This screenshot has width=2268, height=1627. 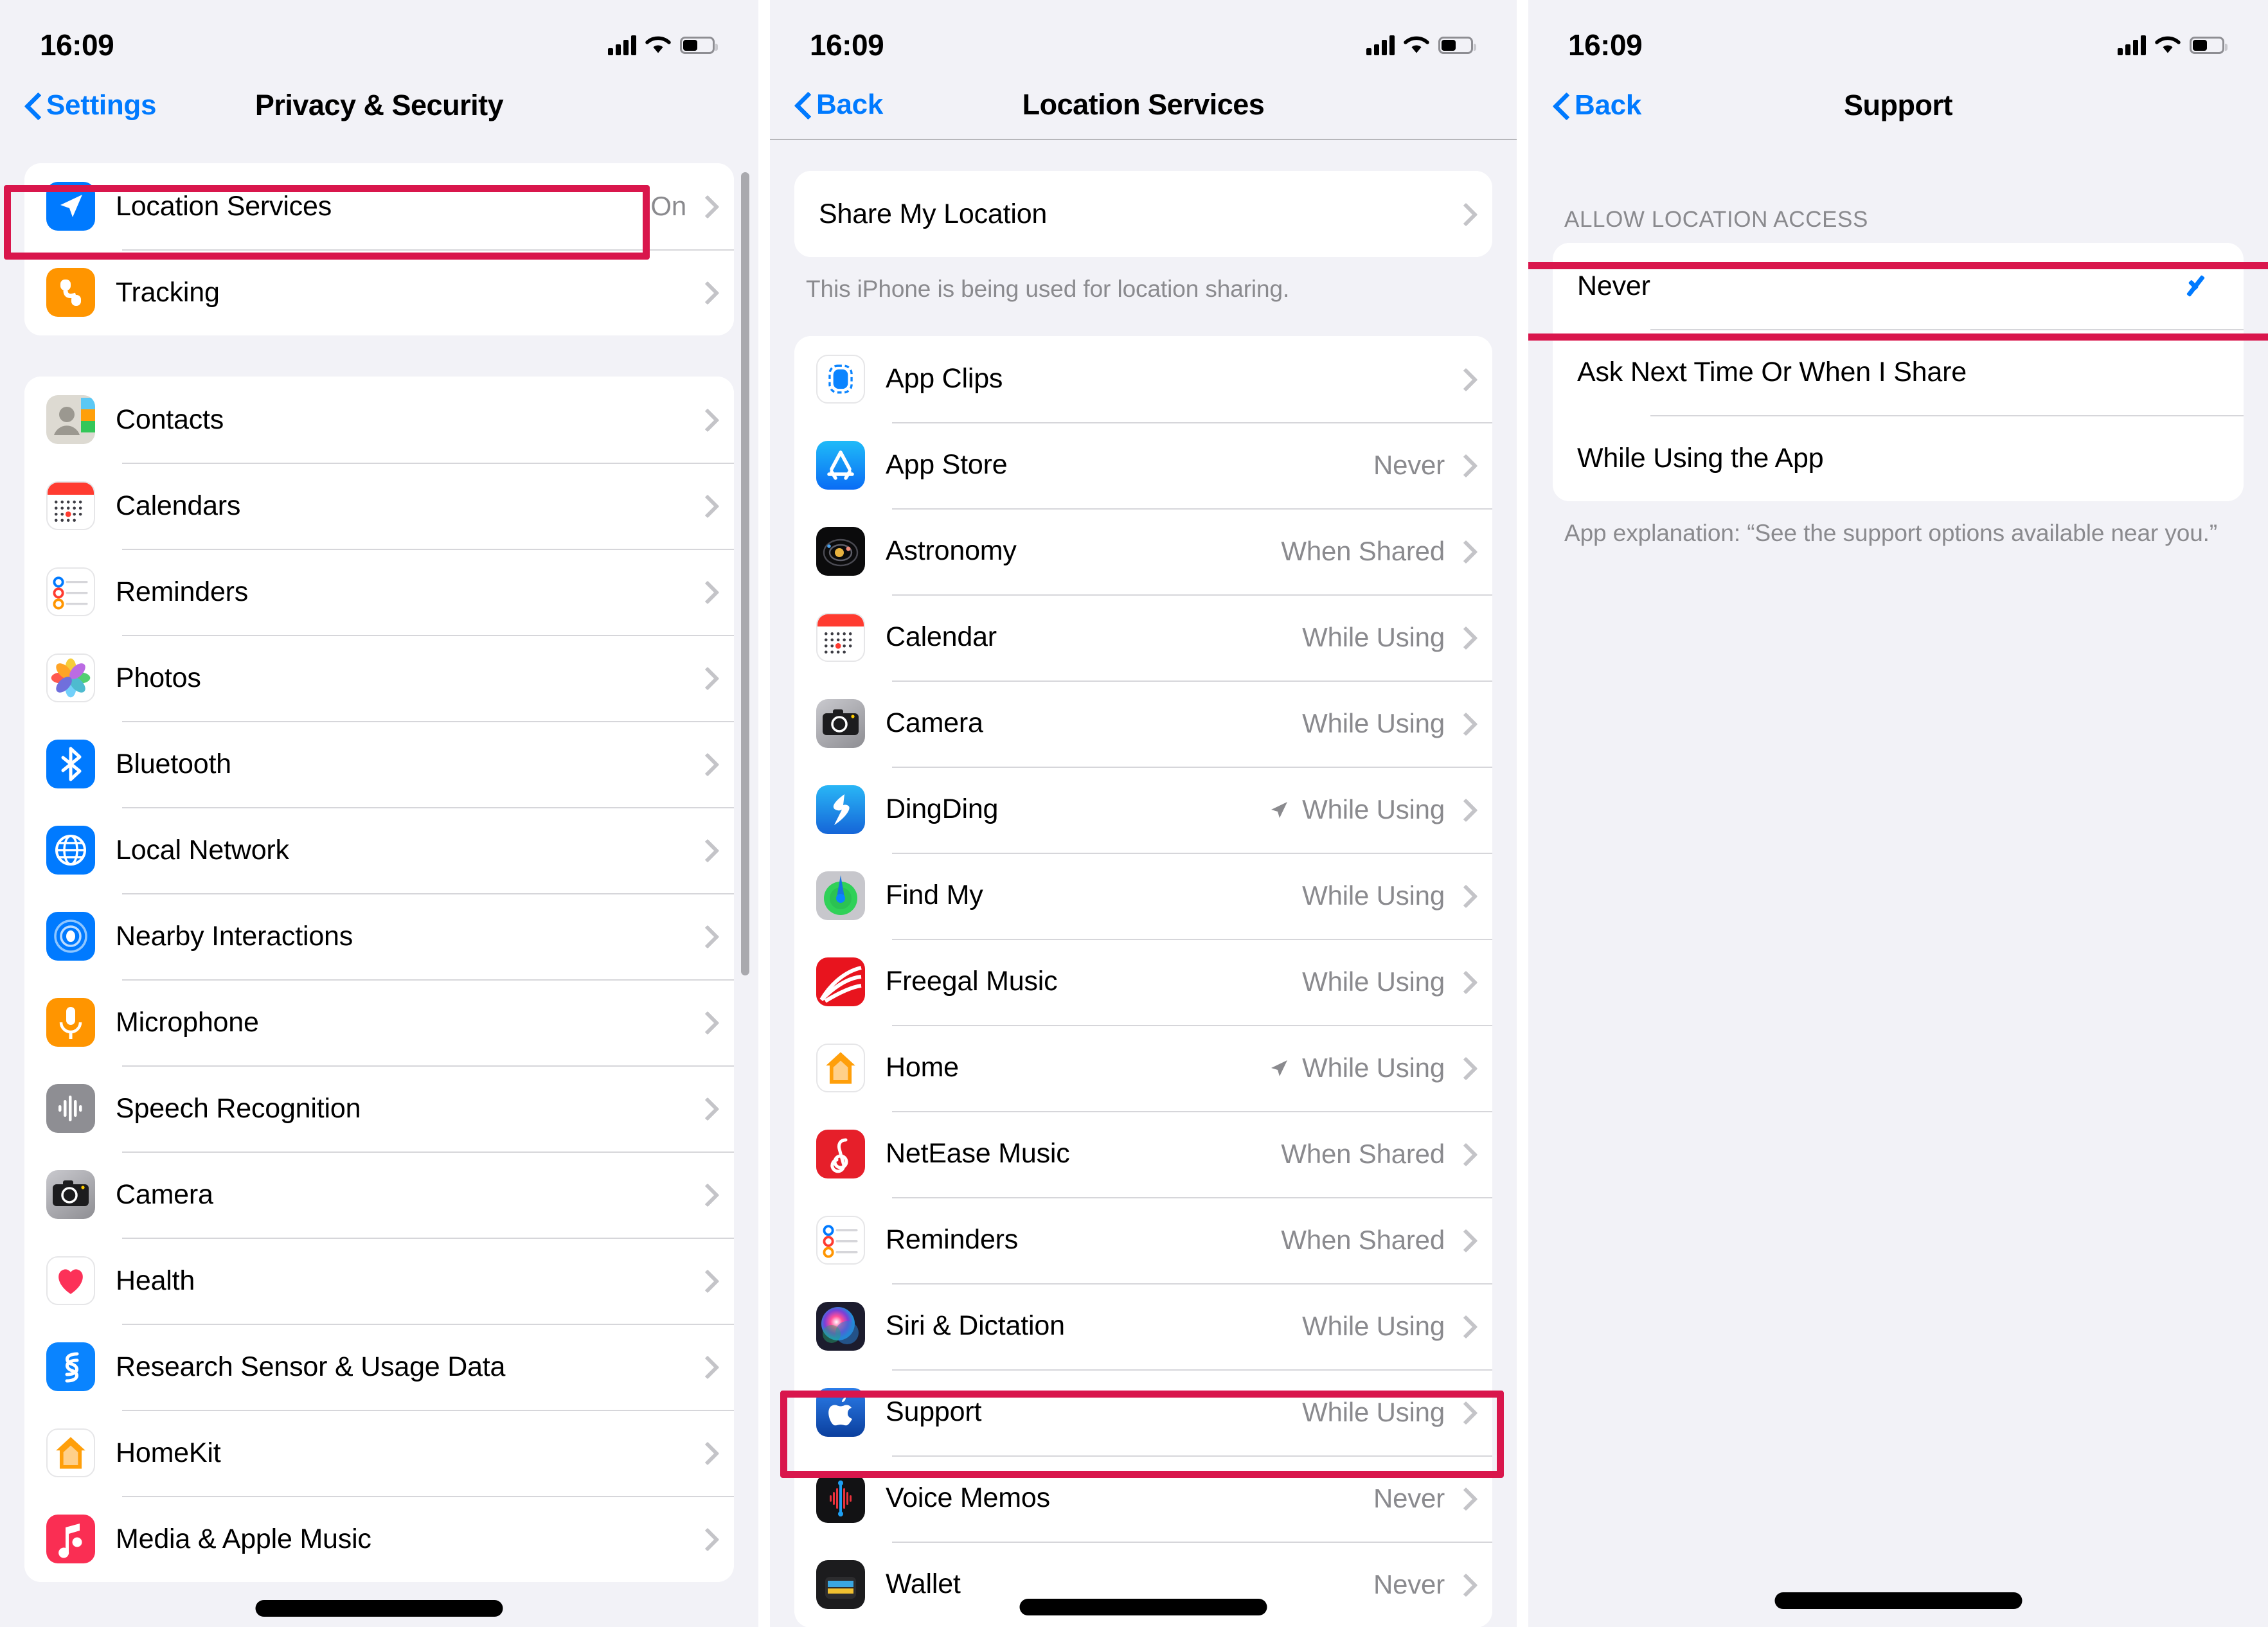 I want to click on sidebar-item-calendars: Calendars, so click(x=379, y=506).